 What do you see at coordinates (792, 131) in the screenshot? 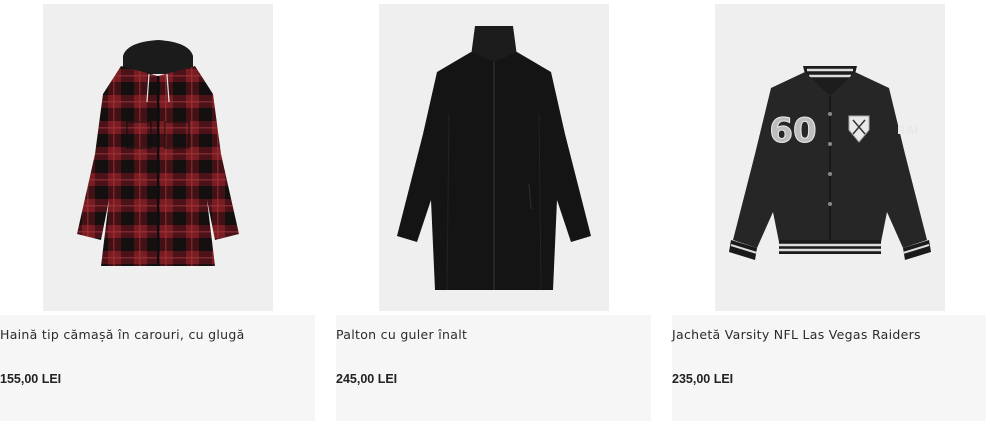
I see `jacket-number-print: 60` at bounding box center [792, 131].